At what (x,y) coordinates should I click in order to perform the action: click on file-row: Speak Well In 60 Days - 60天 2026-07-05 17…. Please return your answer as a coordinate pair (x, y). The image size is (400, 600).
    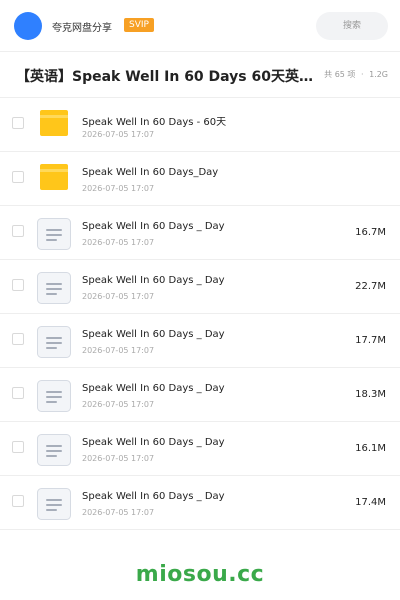
    Looking at the image, I should click on (200, 125).